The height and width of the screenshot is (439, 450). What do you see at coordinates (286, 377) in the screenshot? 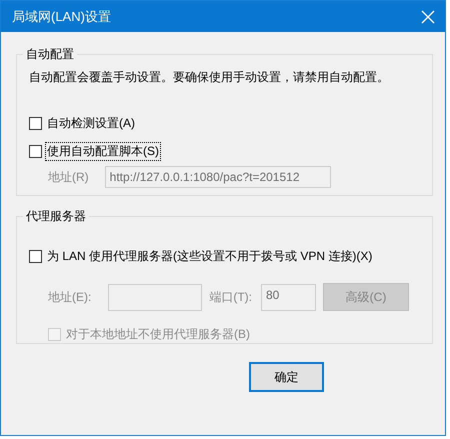
I see `ok-button: 确定` at bounding box center [286, 377].